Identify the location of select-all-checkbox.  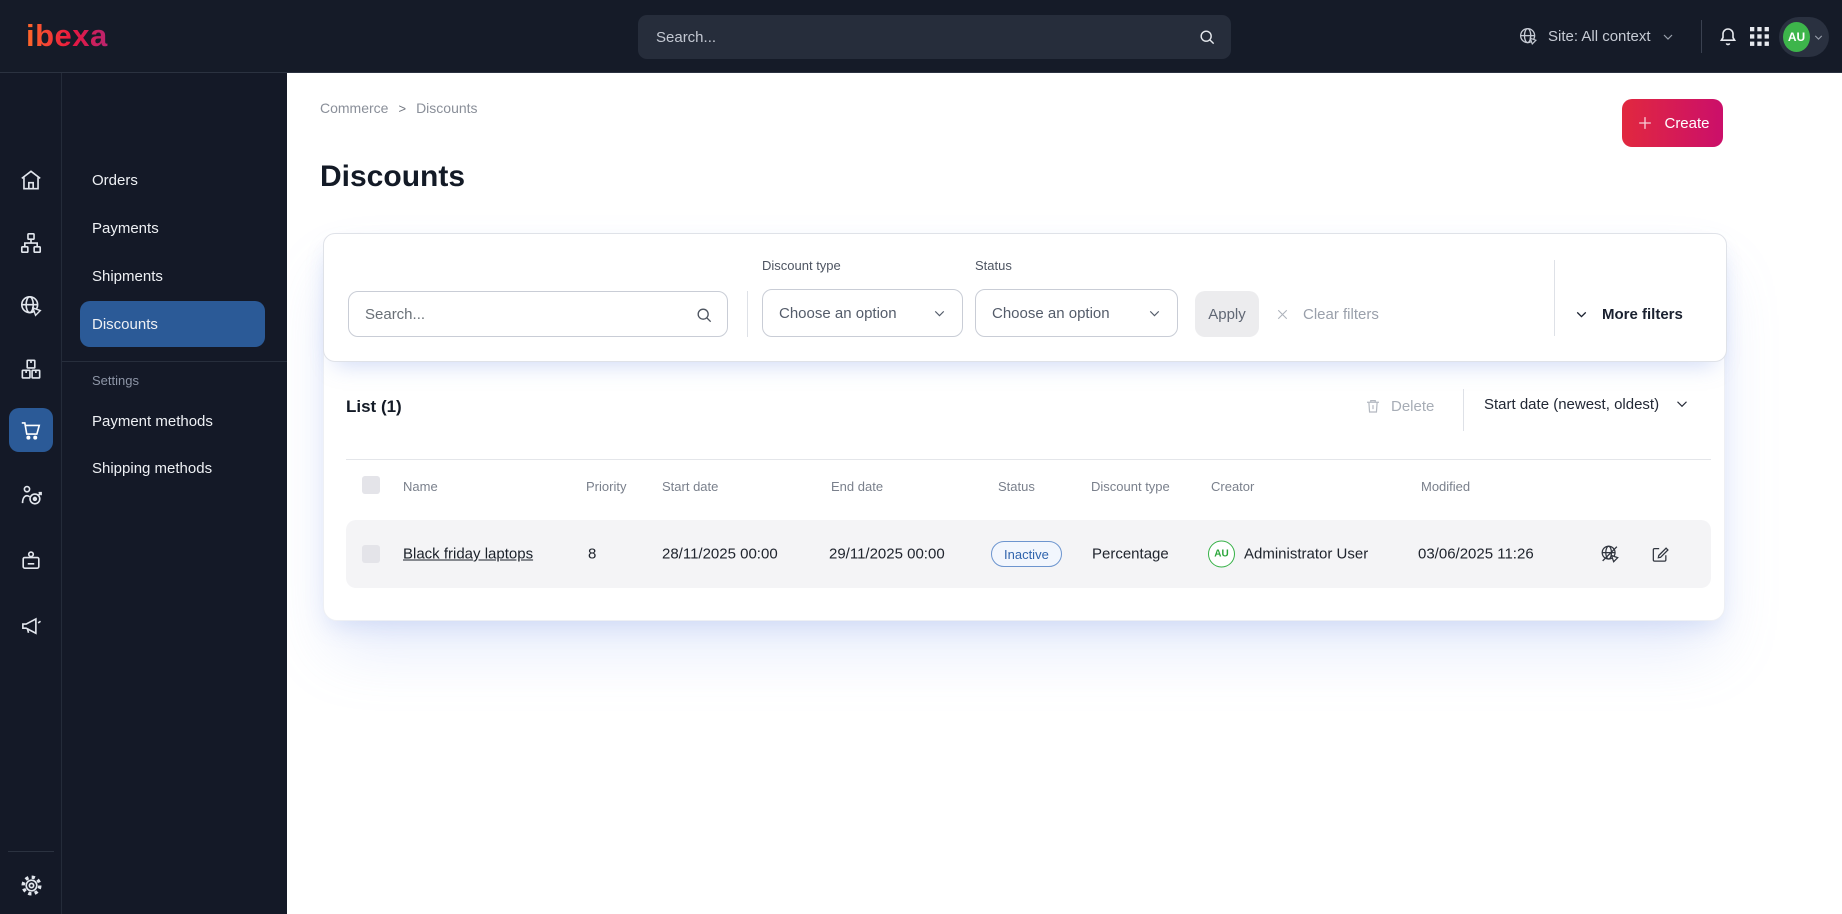
(371, 485).